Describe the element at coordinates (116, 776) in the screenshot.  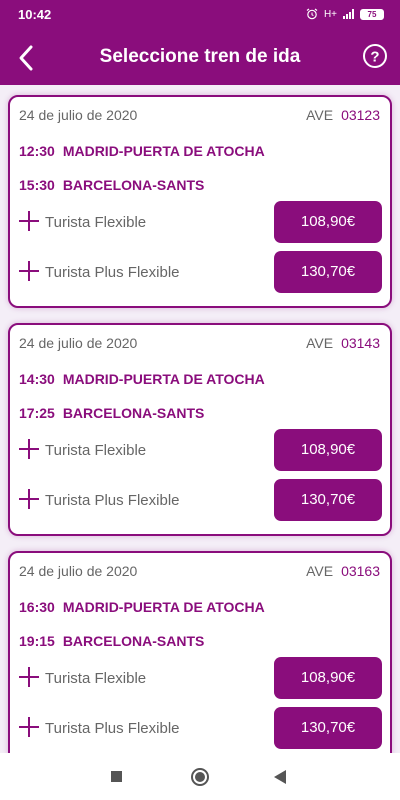
I see `recent-apps-icon` at that location.